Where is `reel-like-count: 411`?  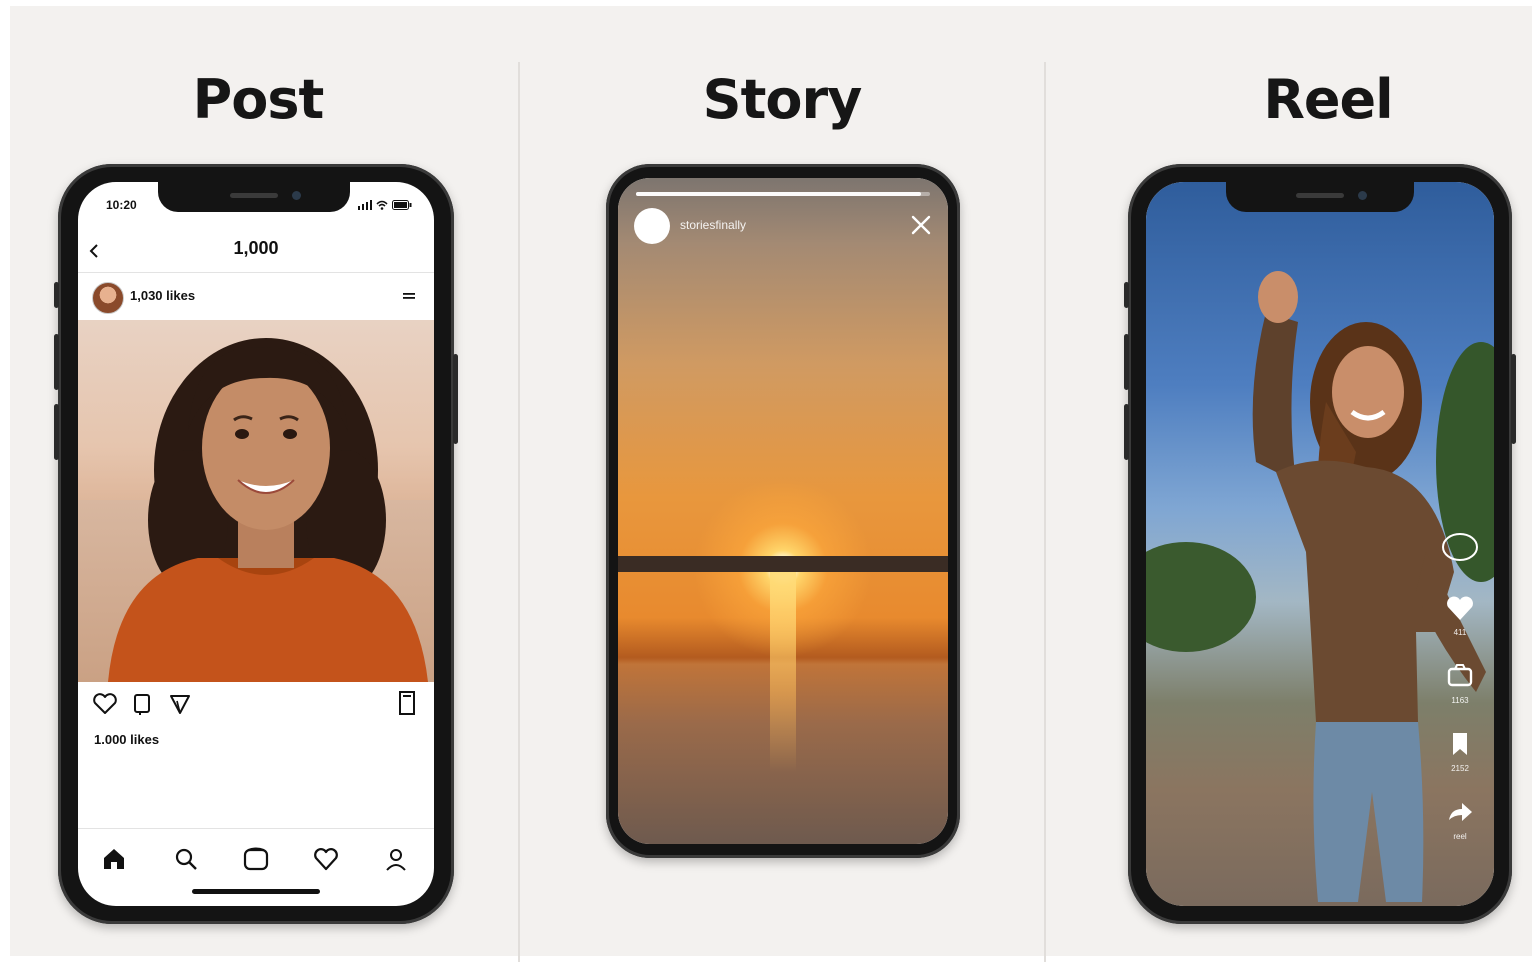
reel-like-count: 411 is located at coordinates (1460, 632).